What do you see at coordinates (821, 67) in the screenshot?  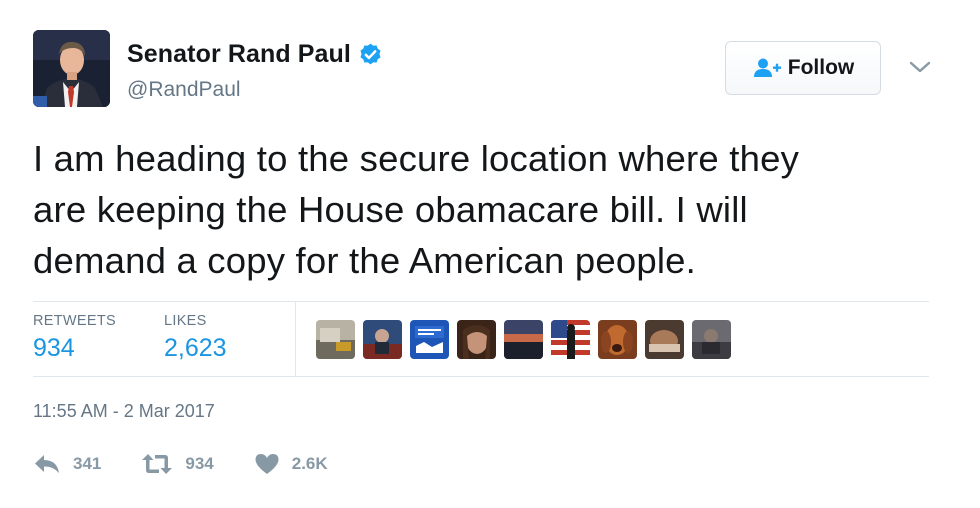 I see `follow-button-label: Follow` at bounding box center [821, 67].